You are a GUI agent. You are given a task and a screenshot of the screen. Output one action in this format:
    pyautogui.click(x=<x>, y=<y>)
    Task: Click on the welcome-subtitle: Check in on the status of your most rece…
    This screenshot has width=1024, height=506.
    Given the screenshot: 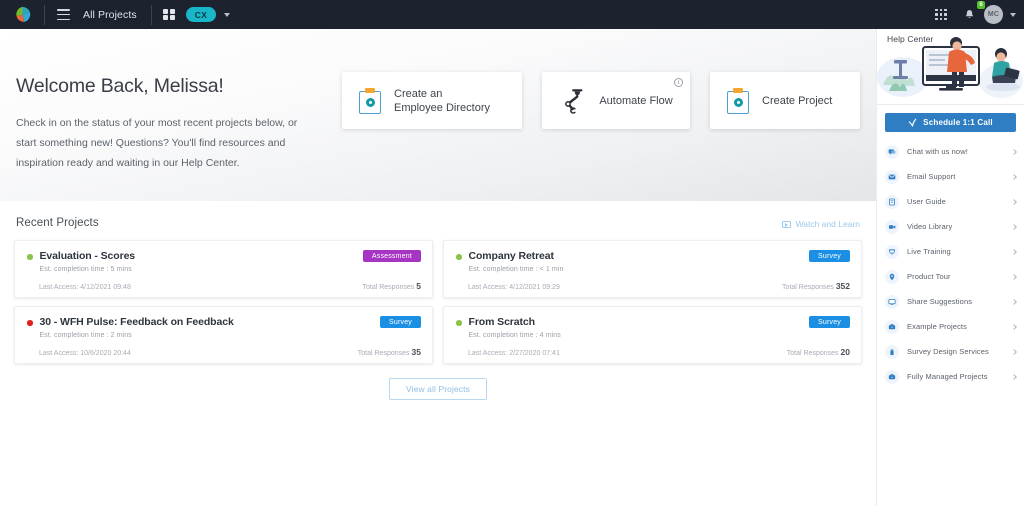 What is the action you would take?
    pyautogui.click(x=157, y=143)
    